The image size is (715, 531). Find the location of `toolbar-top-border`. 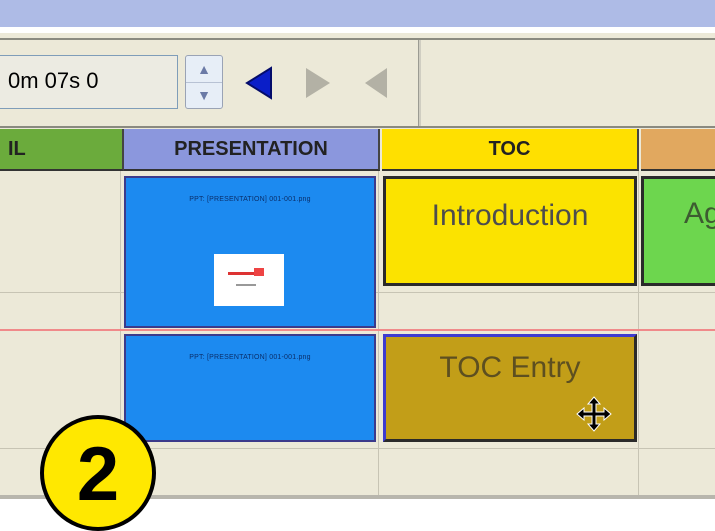

toolbar-top-border is located at coordinates (357, 39).